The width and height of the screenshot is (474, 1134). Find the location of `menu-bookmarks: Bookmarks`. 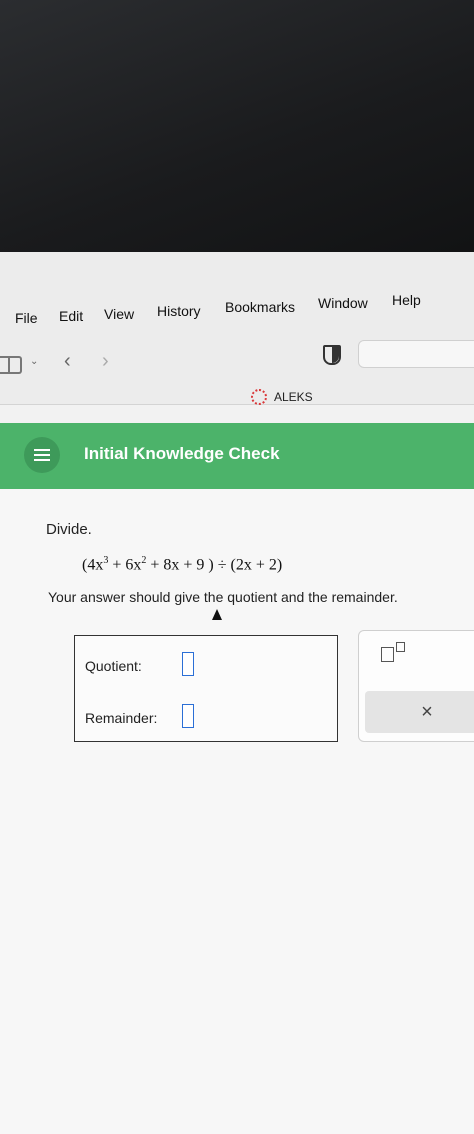

menu-bookmarks: Bookmarks is located at coordinates (260, 307).